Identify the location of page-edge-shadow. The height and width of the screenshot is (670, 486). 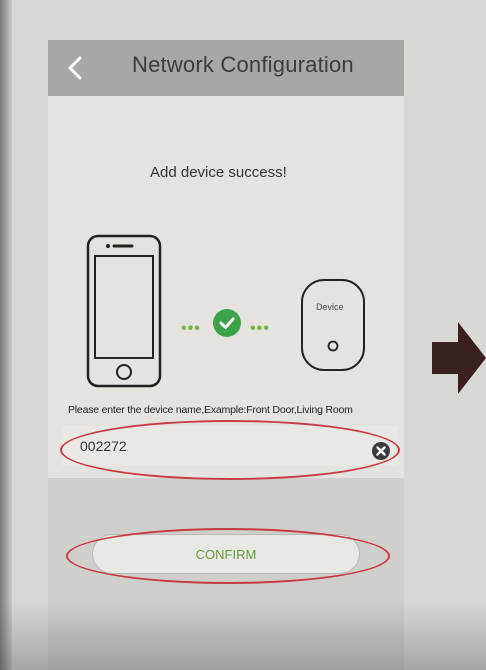
(6, 335).